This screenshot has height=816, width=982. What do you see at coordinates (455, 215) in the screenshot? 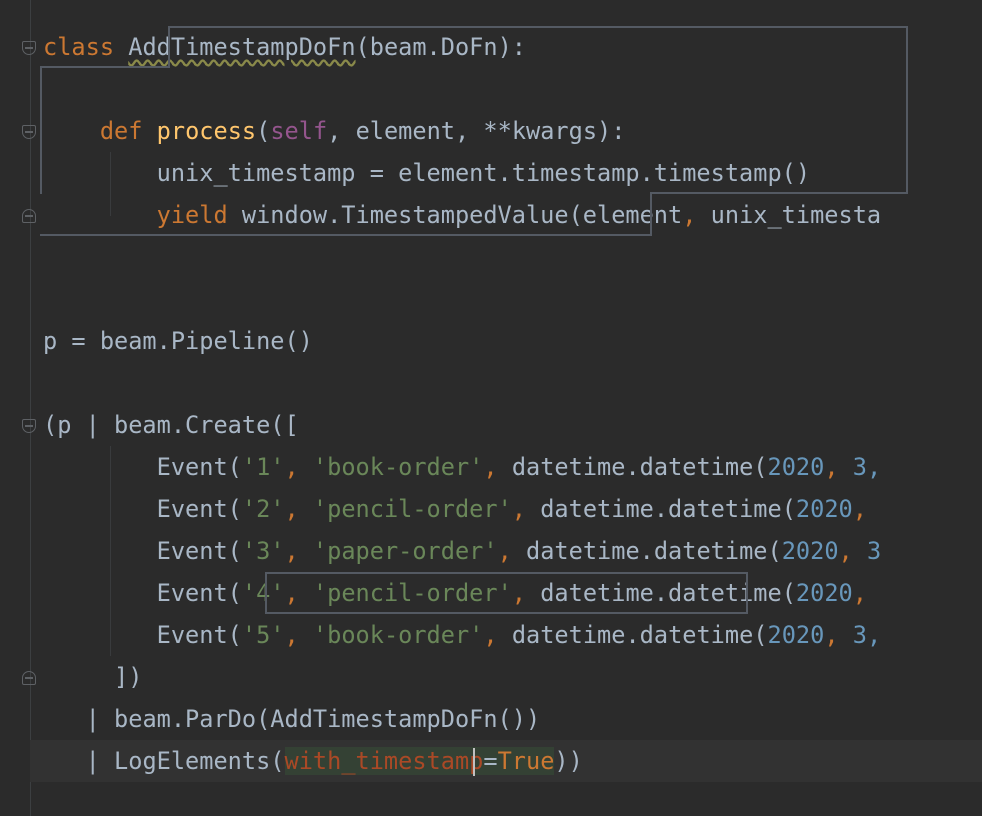
I see `code-text: window.TimestampedValue(element` at bounding box center [455, 215].